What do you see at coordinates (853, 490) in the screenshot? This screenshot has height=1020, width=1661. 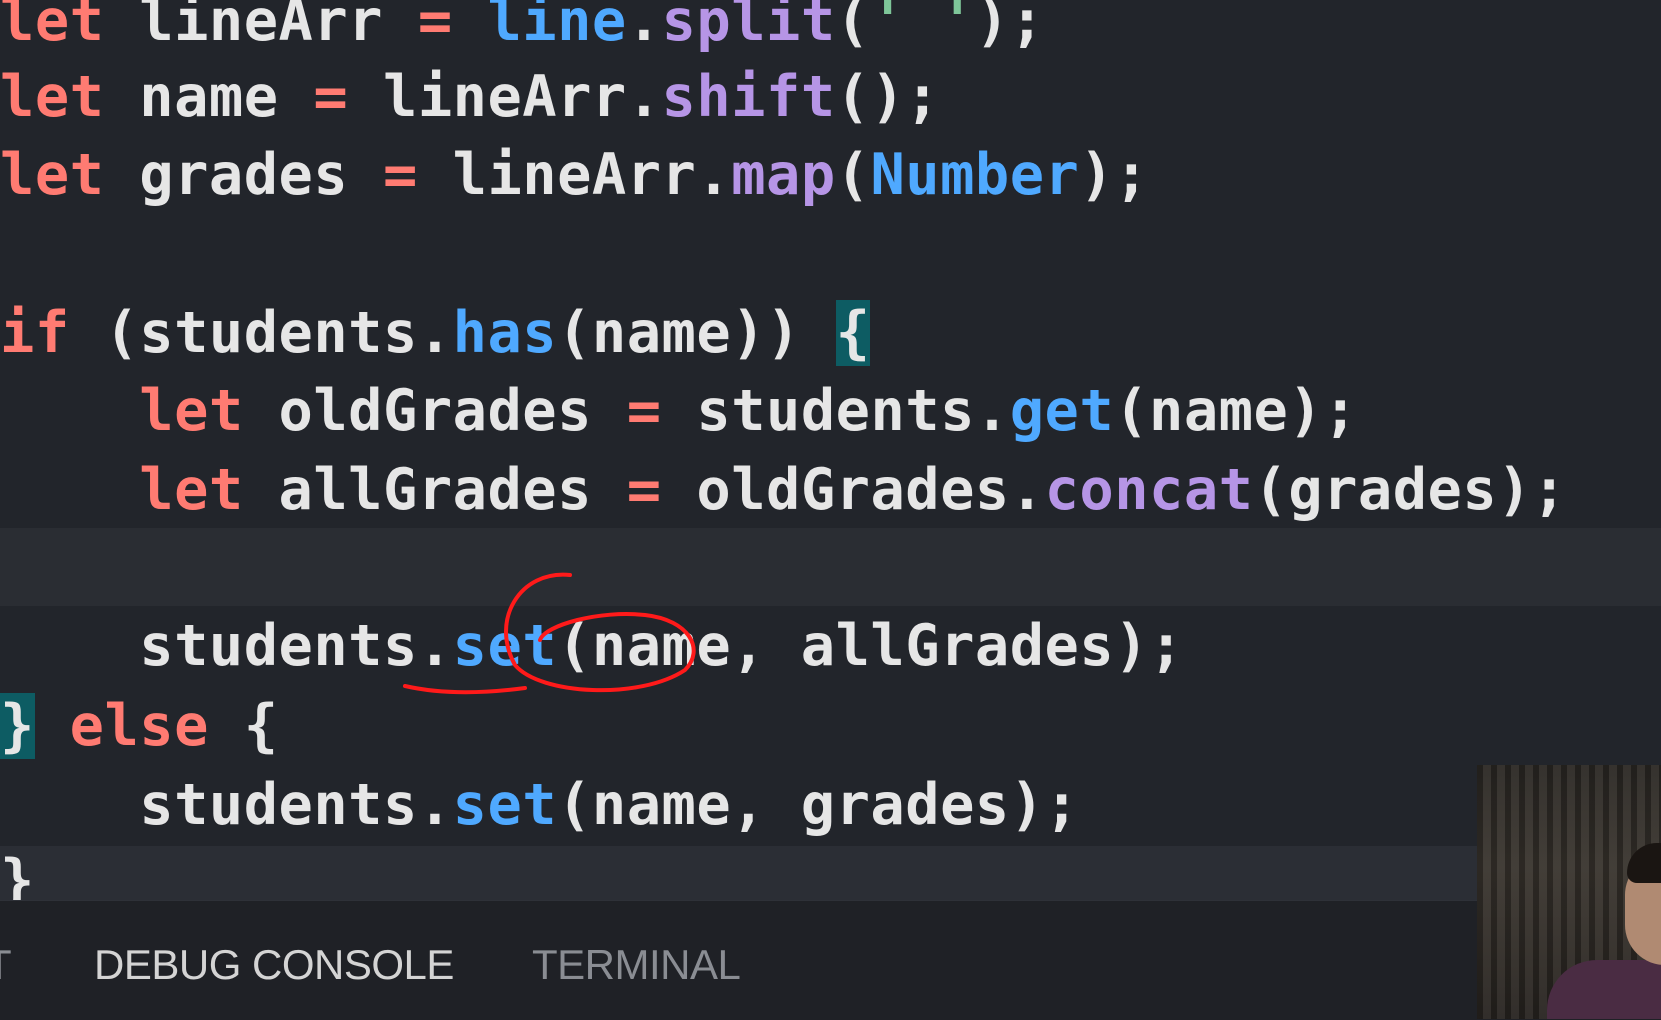 I see `code-token: oldGrades.` at bounding box center [853, 490].